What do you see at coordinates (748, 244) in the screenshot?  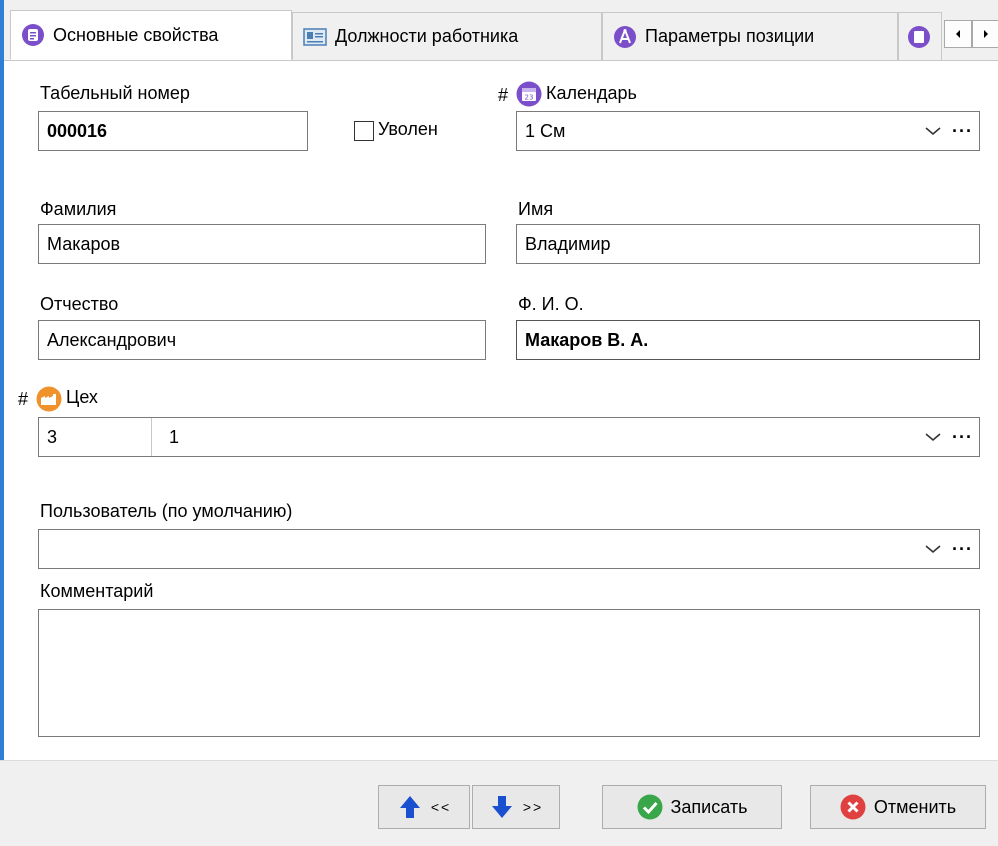 I see `name-field: Владимир` at bounding box center [748, 244].